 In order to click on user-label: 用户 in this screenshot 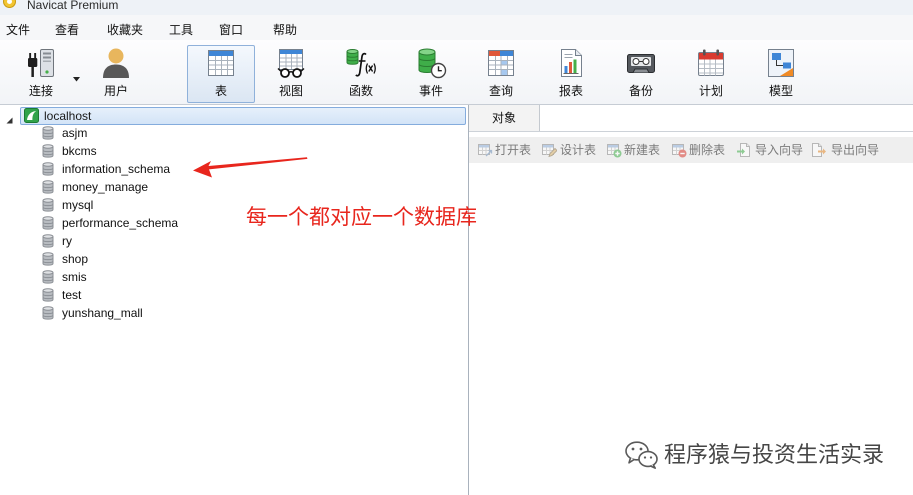, I will do `click(115, 91)`.